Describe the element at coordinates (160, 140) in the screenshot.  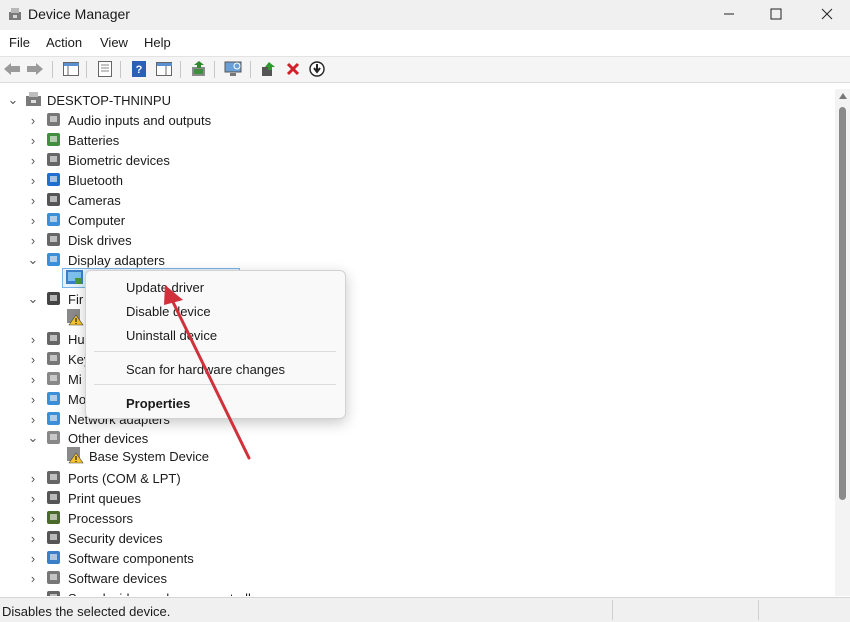
I see `tree-category-row: › Batteries` at that location.